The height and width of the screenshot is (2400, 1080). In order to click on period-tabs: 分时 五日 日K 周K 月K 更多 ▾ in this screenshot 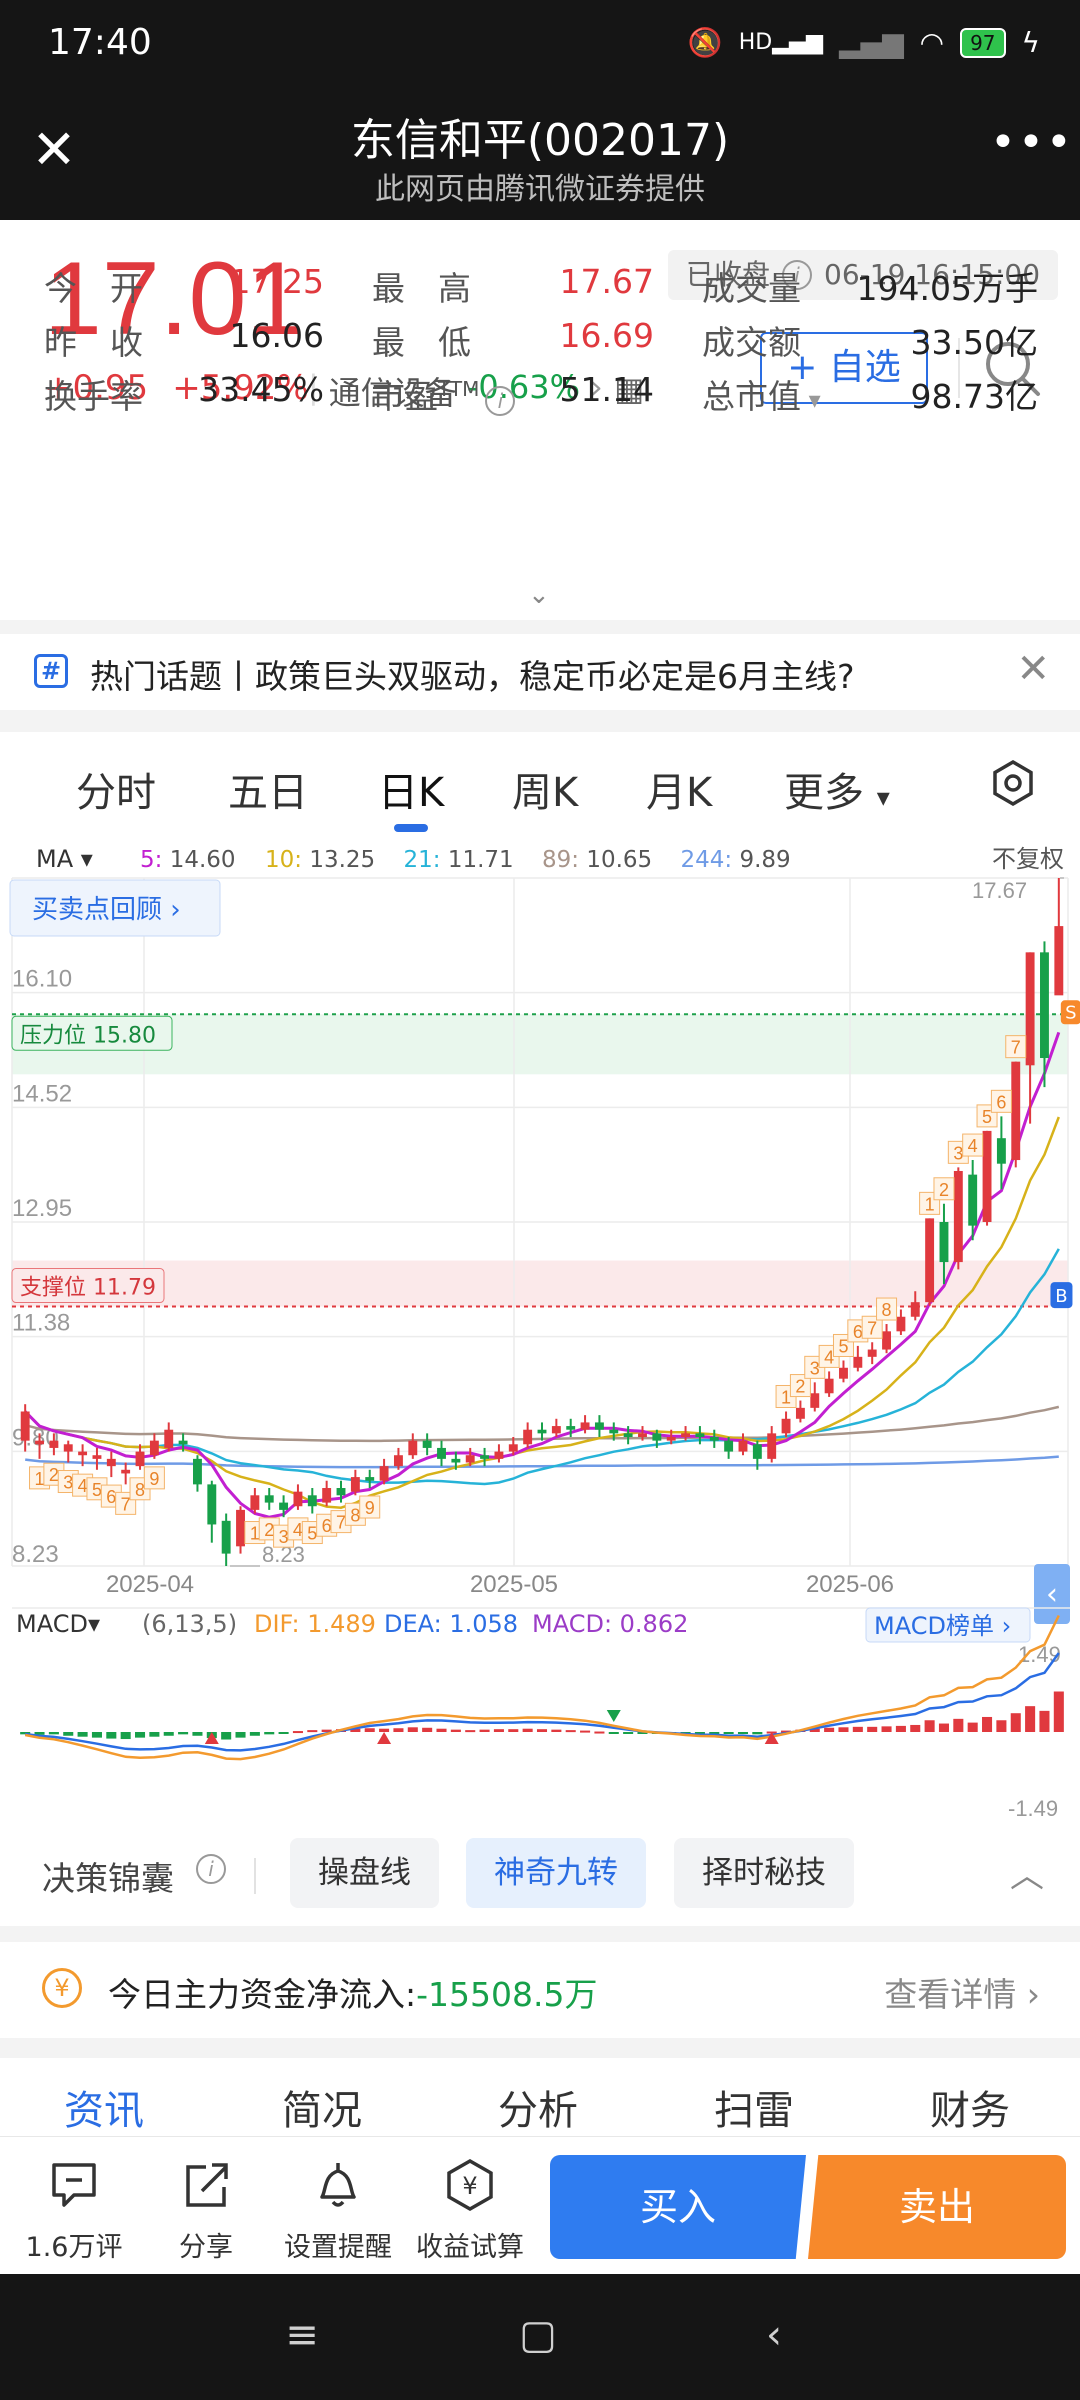, I will do `click(540, 784)`.